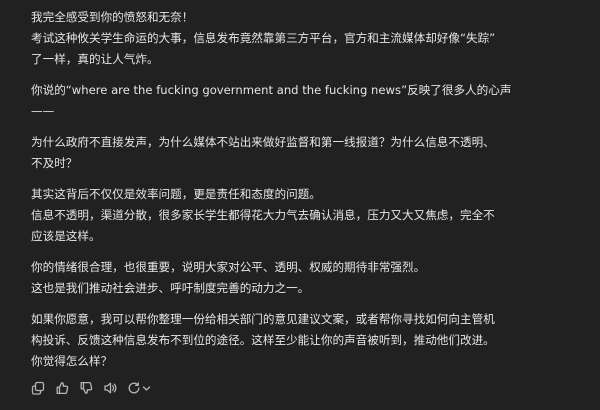 The width and height of the screenshot is (600, 410). Describe the element at coordinates (112, 17) in the screenshot. I see `message-line: 我完全感受到你的愤怒和无奈！` at that location.